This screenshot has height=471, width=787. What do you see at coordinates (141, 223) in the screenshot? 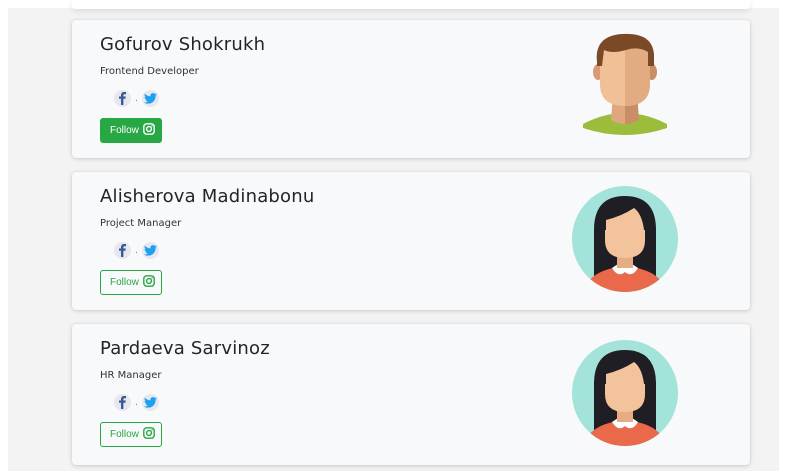
I see `profile-role: Project Manager` at bounding box center [141, 223].